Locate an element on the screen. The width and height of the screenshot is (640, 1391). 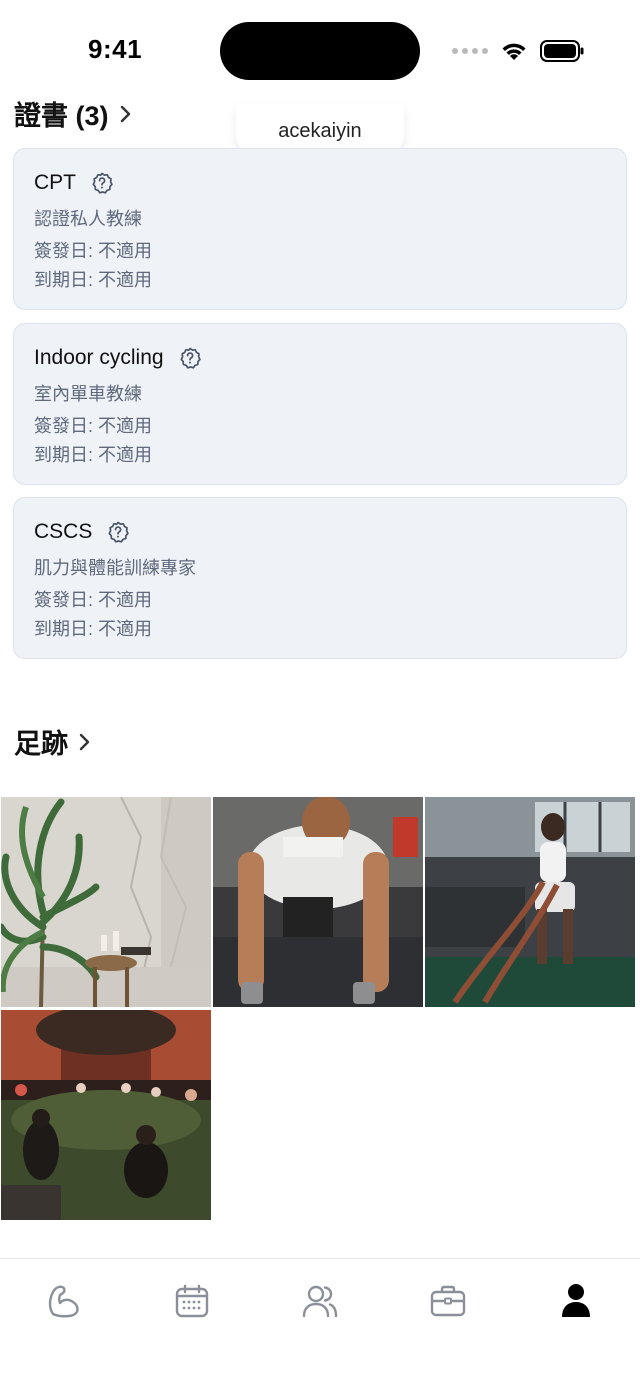
certificate-card: CSCS 肌力與體能訓練專家 簽發日: 不適用 到期日: 不適用 is located at coordinates (320, 578).